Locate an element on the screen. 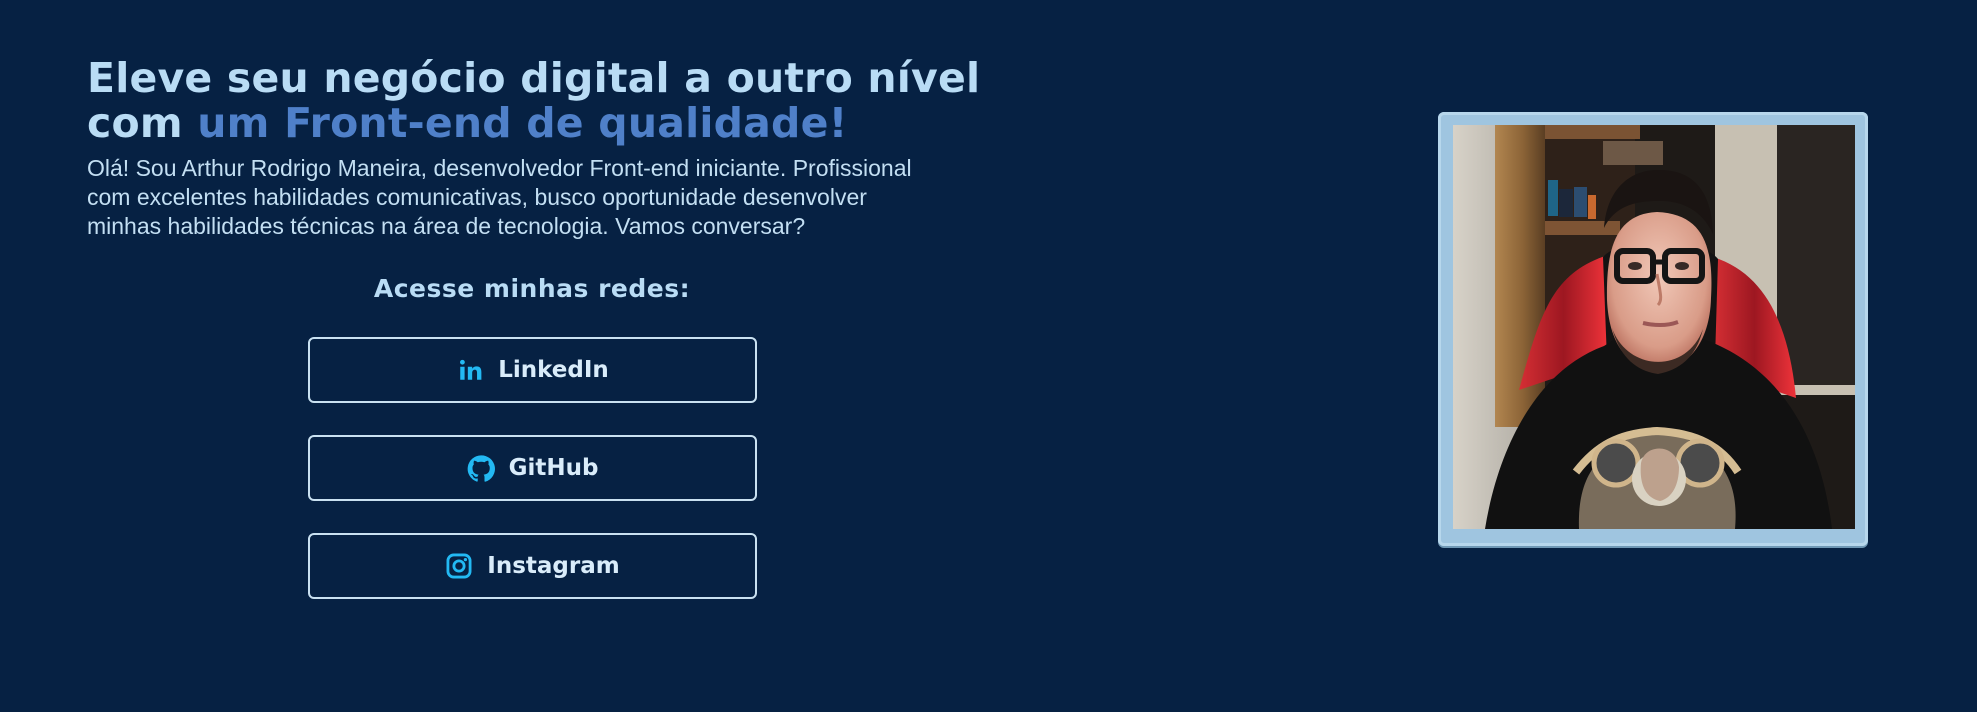  profile-photo is located at coordinates (1654, 327).